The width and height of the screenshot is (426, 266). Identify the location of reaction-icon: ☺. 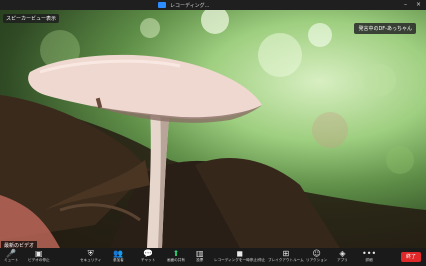
(316, 253).